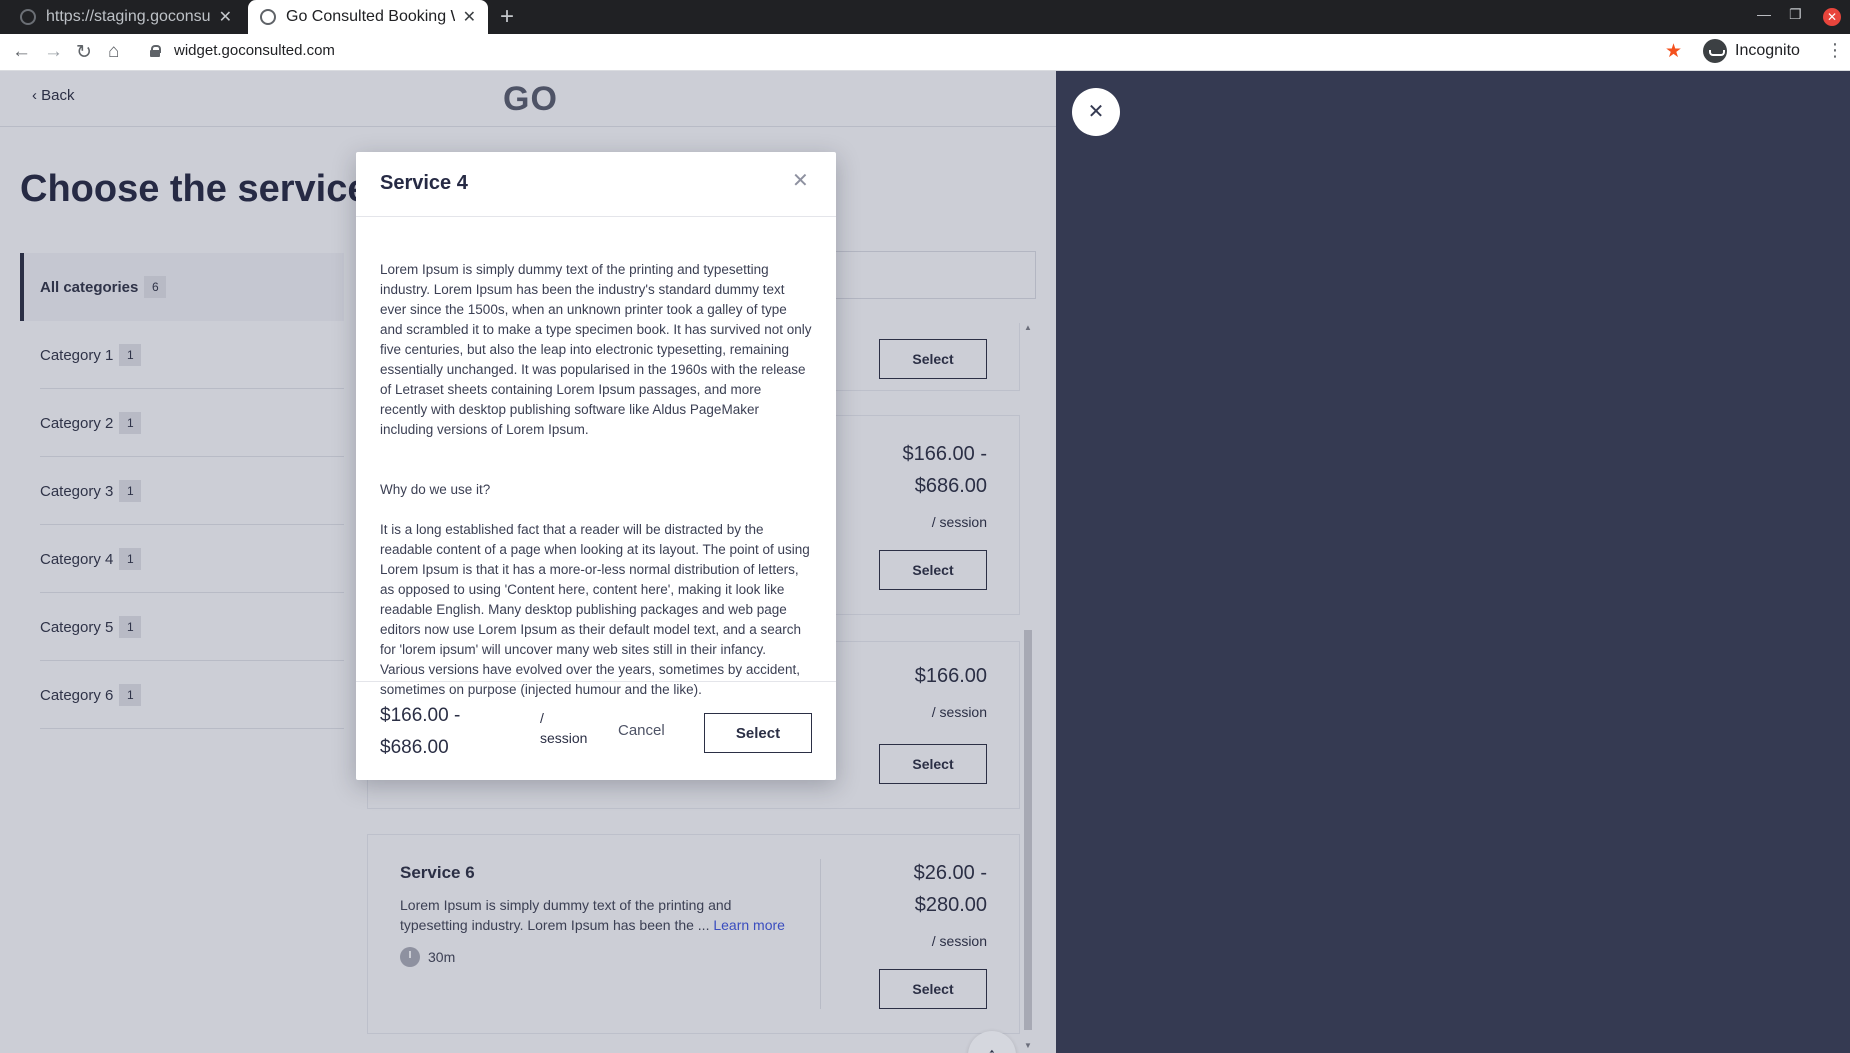 The height and width of the screenshot is (1053, 1850). Describe the element at coordinates (77, 491) in the screenshot. I see `category-label: Category 3` at that location.